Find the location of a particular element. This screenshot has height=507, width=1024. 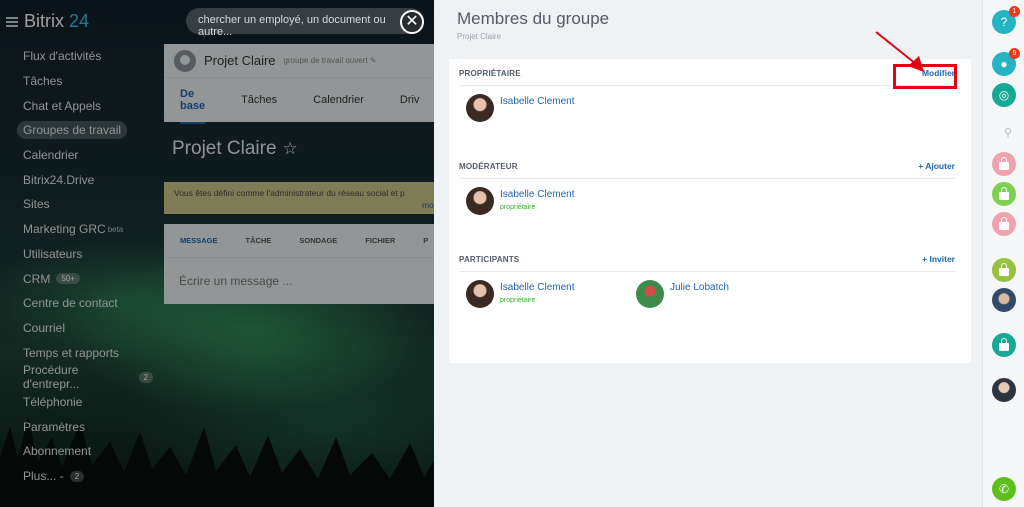

search-icon: ⚲ is located at coordinates (1004, 127).